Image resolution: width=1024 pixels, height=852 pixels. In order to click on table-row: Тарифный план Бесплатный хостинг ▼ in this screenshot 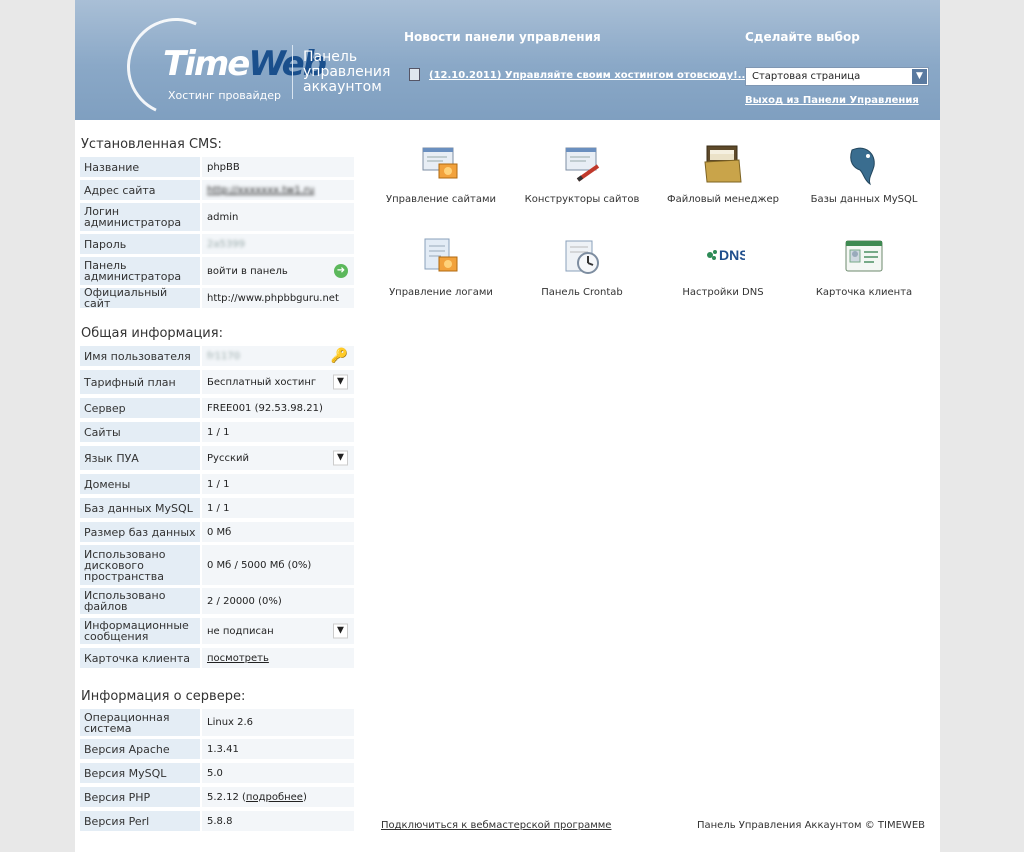, I will do `click(217, 382)`.